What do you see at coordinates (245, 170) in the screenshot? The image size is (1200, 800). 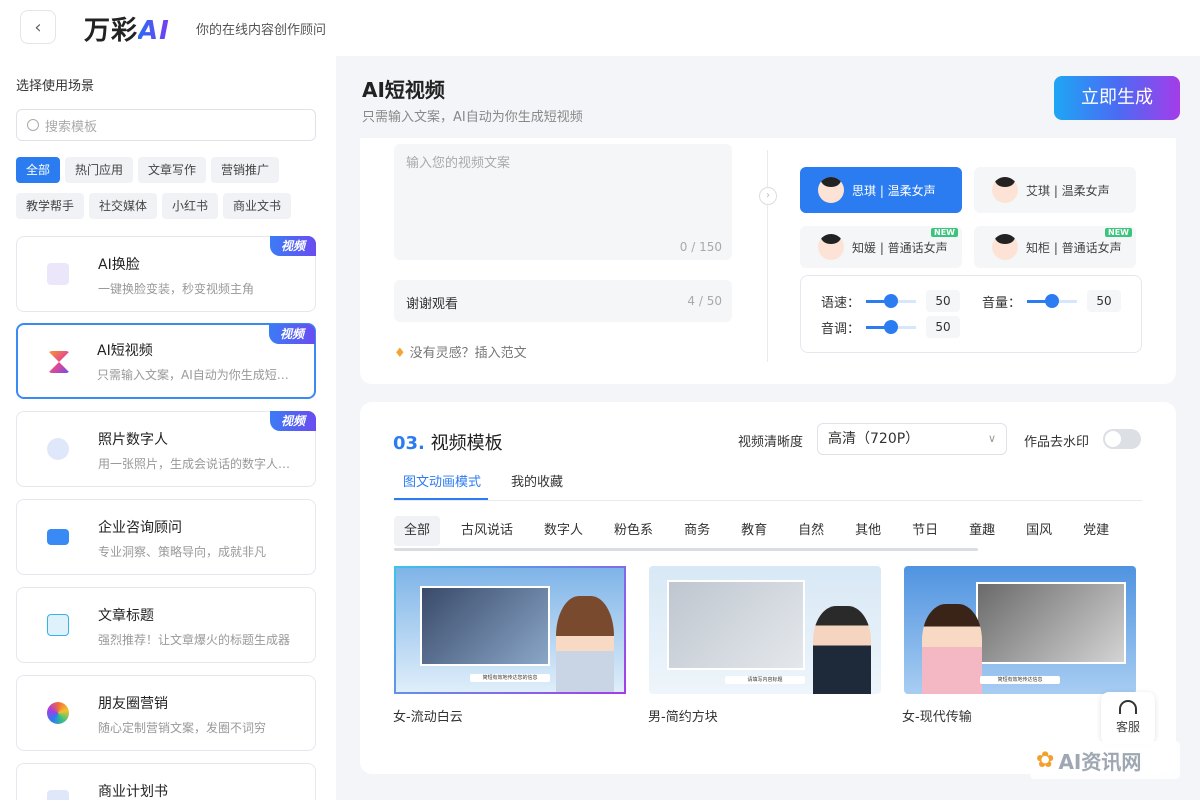 I see `chip-marketing: 营销推广` at bounding box center [245, 170].